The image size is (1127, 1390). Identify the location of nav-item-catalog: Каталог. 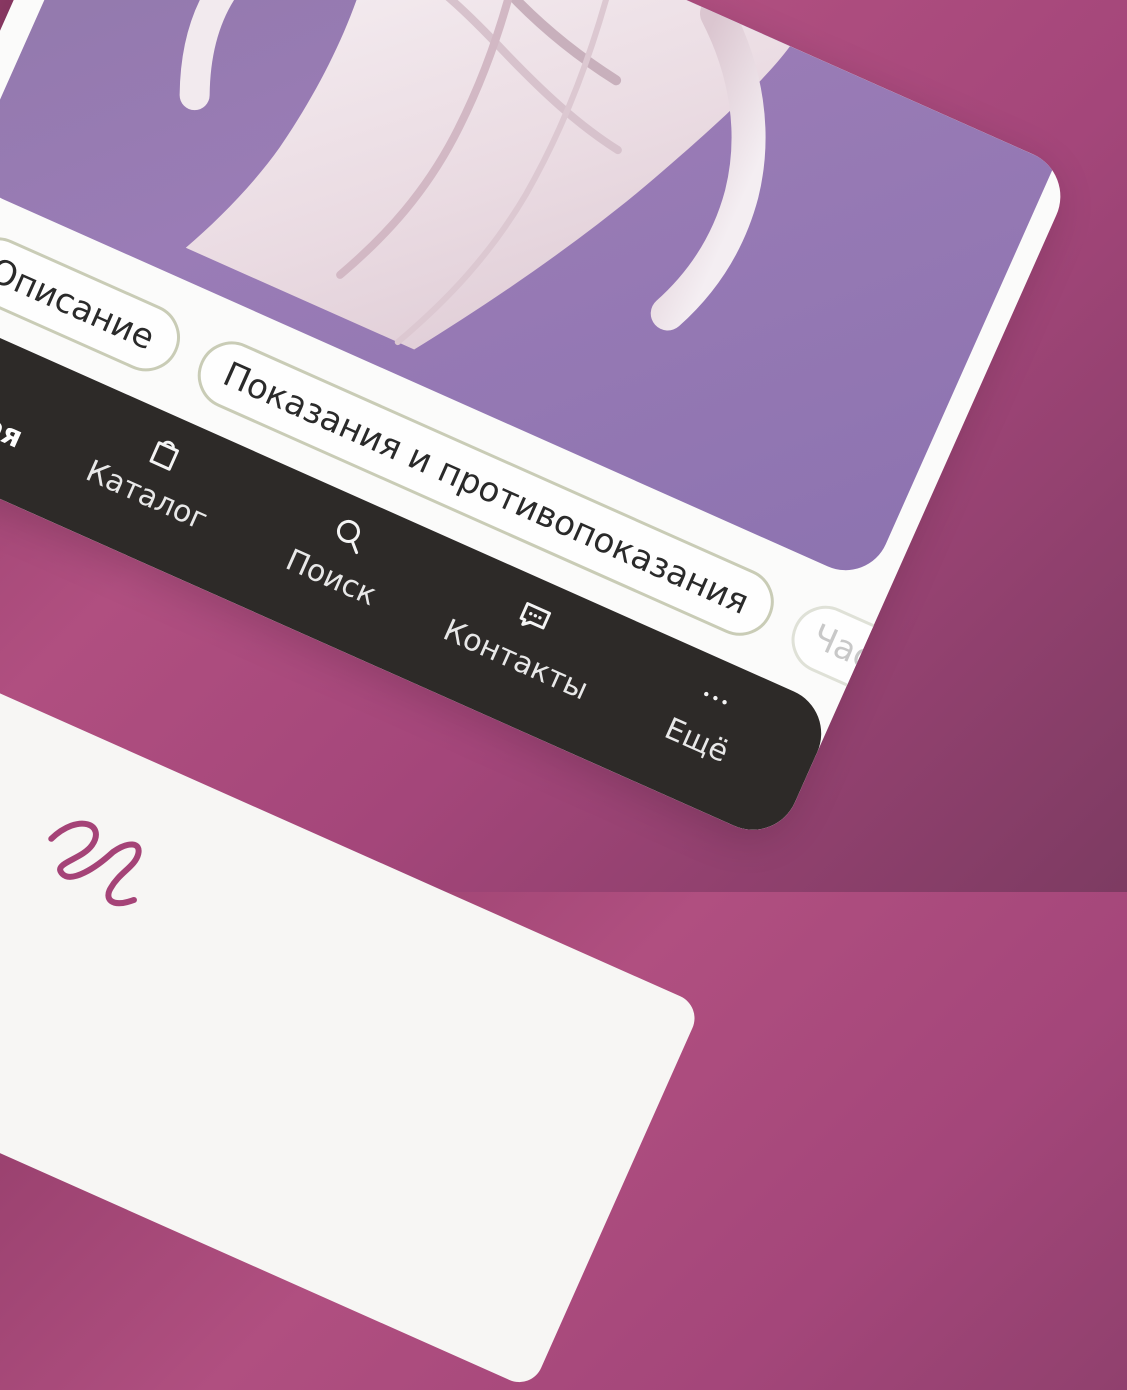
(149, 489).